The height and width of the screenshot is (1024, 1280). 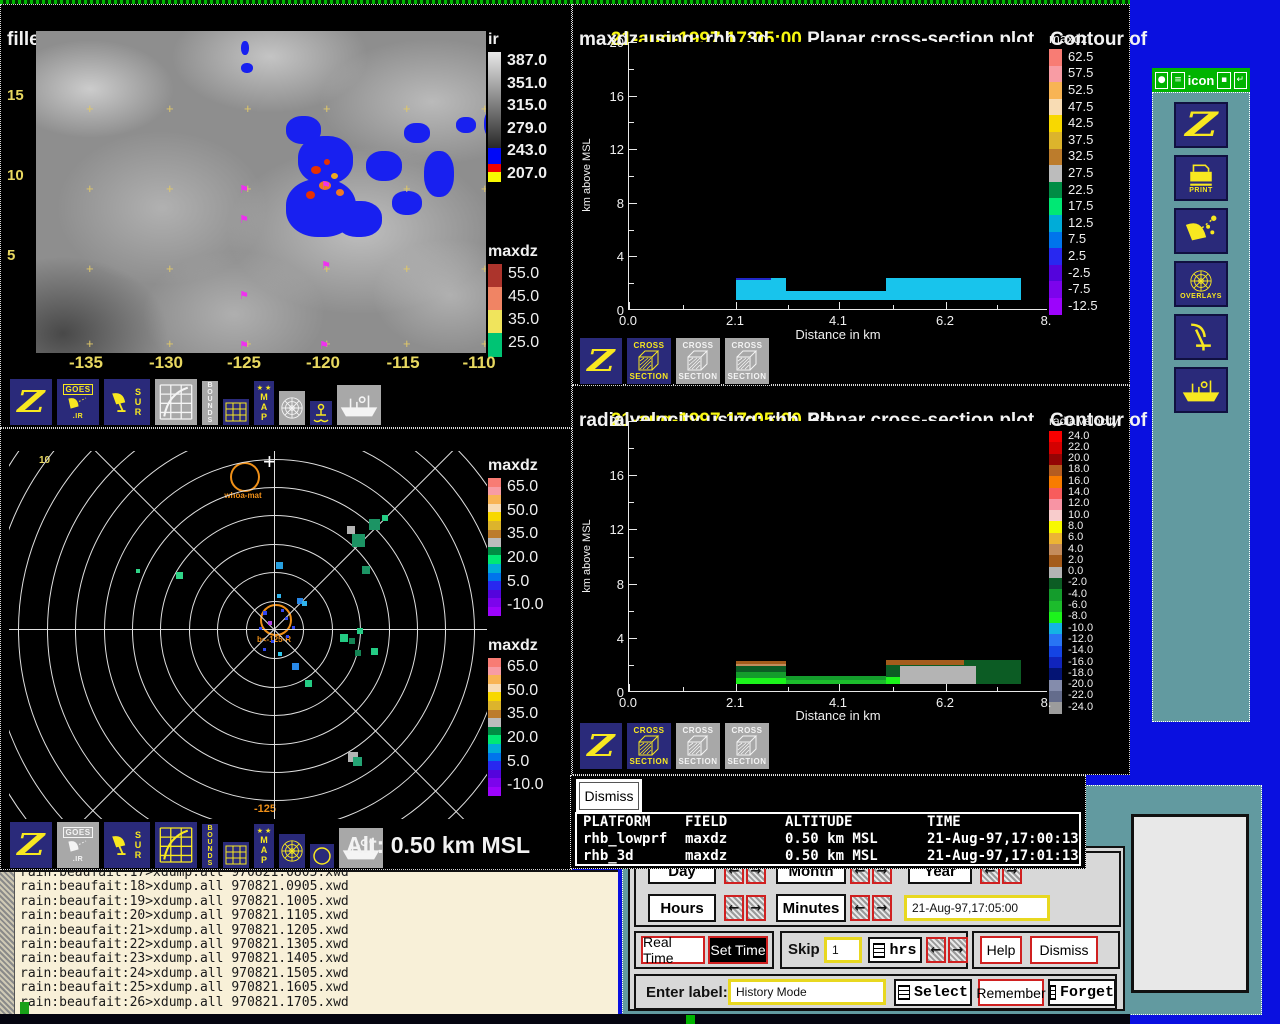 I want to click on window-iconify-icon: ↵, so click(x=1240, y=80).